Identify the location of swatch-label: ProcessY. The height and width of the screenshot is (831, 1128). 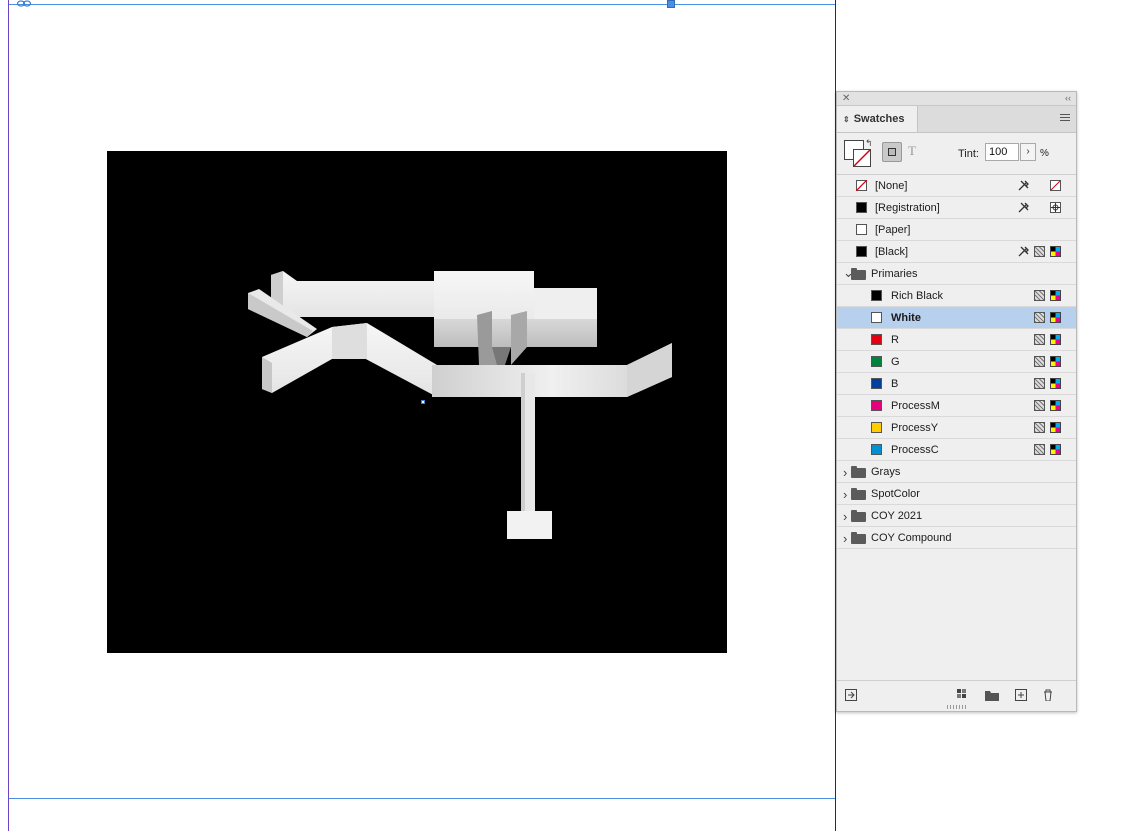
(915, 428).